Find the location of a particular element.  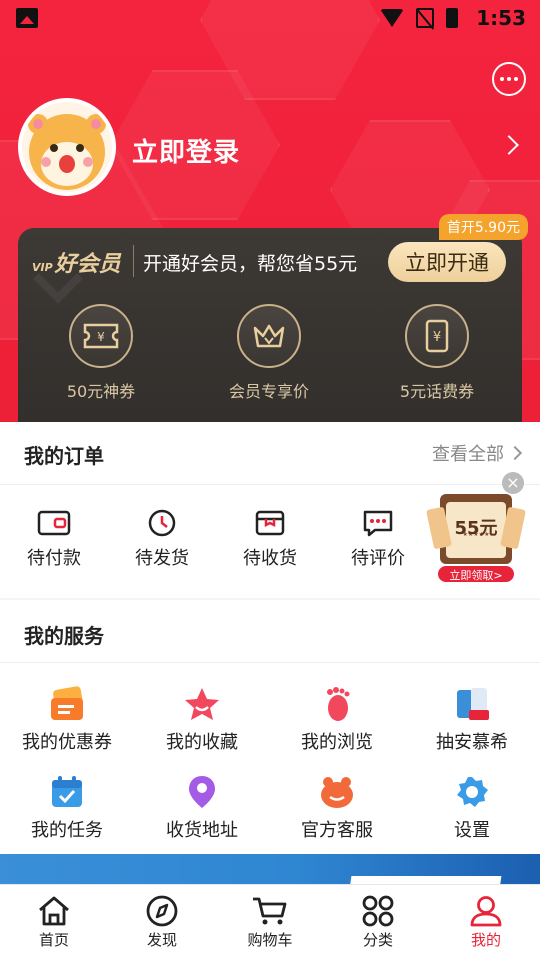

nav-home: 首页 is located at coordinates (54, 922).